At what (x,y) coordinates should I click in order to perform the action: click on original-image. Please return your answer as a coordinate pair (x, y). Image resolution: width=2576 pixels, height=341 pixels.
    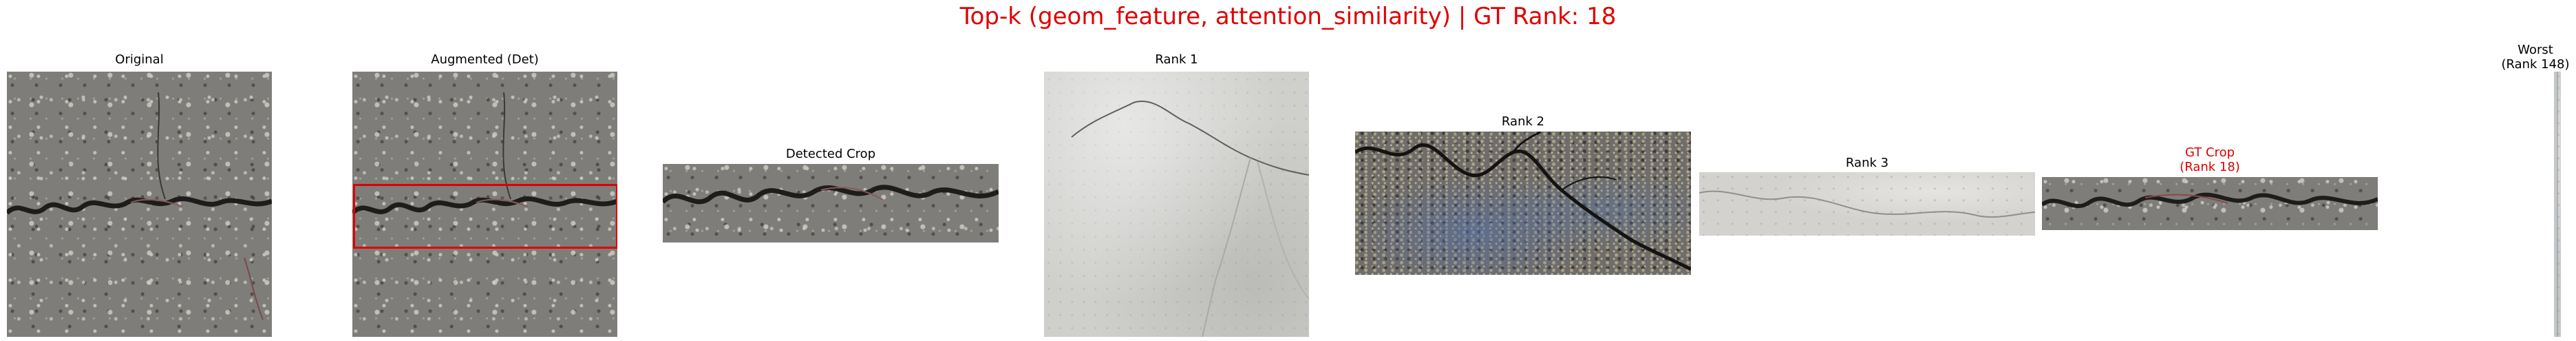
    Looking at the image, I should click on (139, 204).